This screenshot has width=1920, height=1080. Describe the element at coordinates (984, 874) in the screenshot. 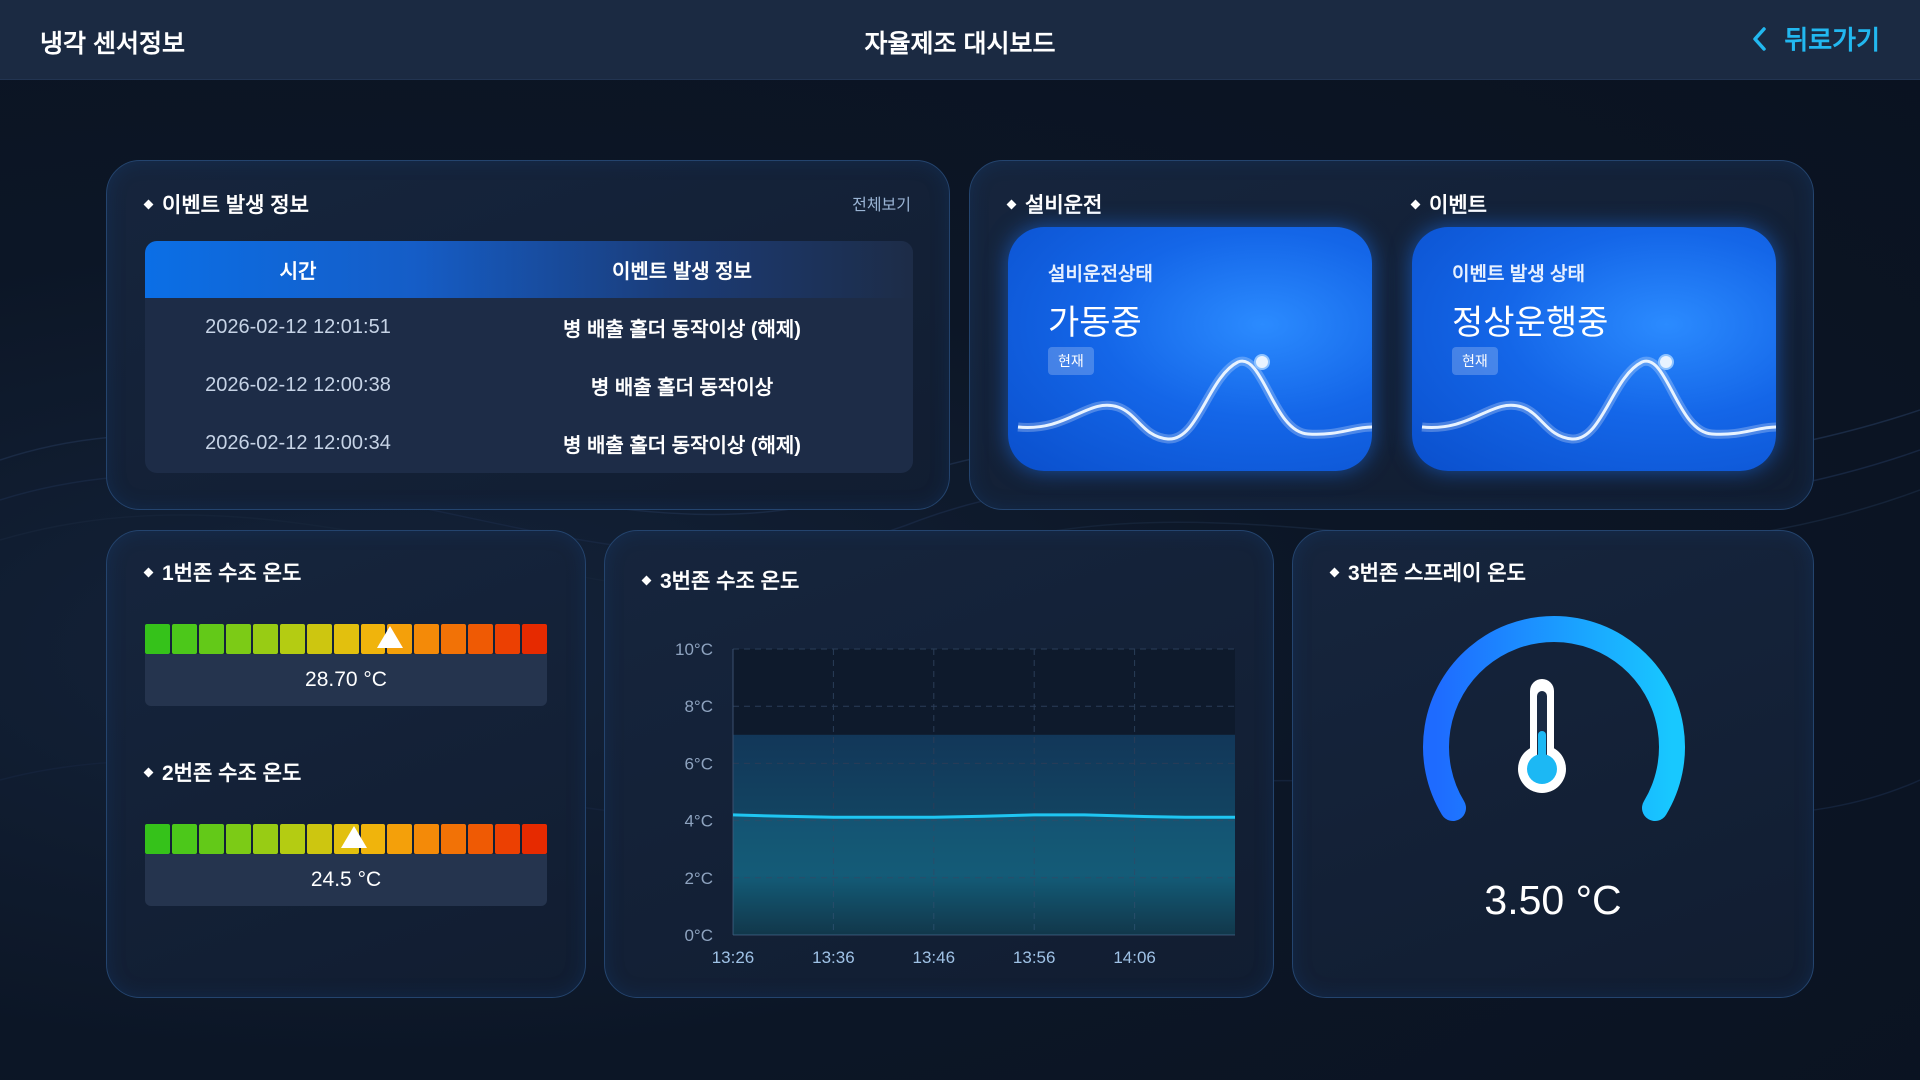

I see `series-area` at that location.